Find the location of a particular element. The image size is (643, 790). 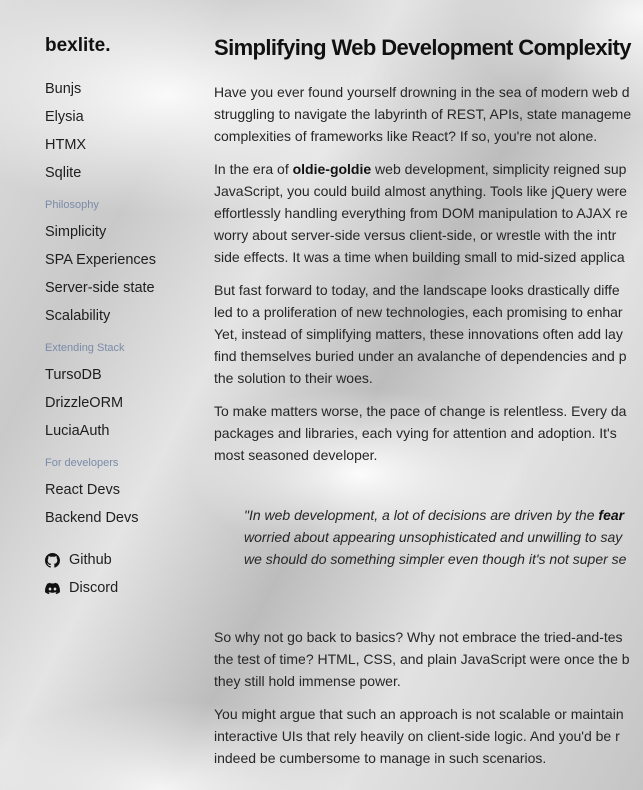

extending-stack-nav: TursoDB DrizzleORM LuciaAuth is located at coordinates (125, 403).